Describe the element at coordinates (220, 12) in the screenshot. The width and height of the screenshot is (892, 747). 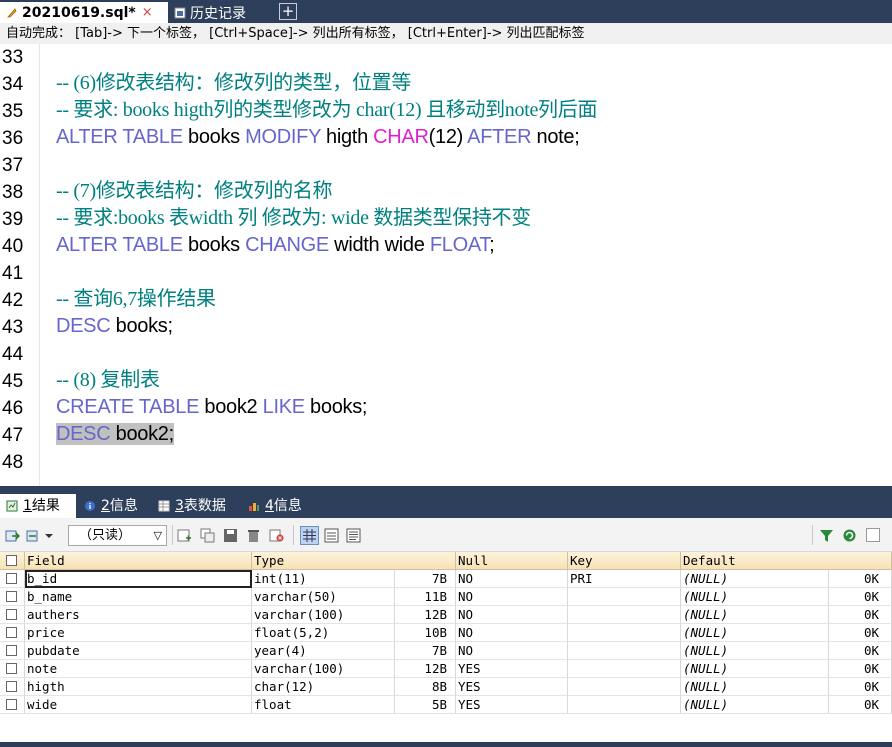
I see `tab-history: 历史记录` at that location.